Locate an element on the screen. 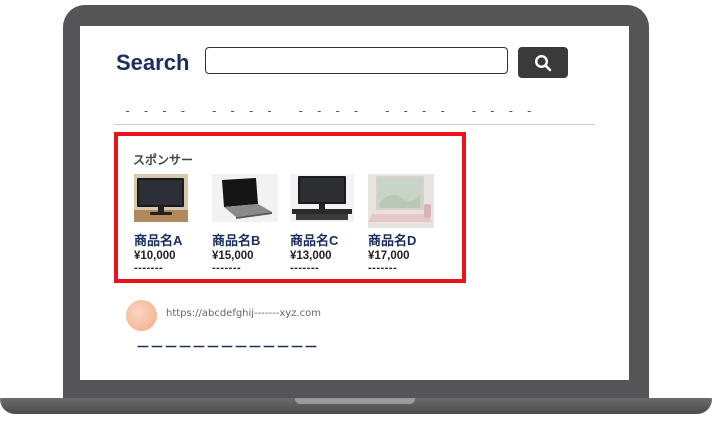 The width and height of the screenshot is (720, 427). product-name: 商品名A is located at coordinates (169, 239).